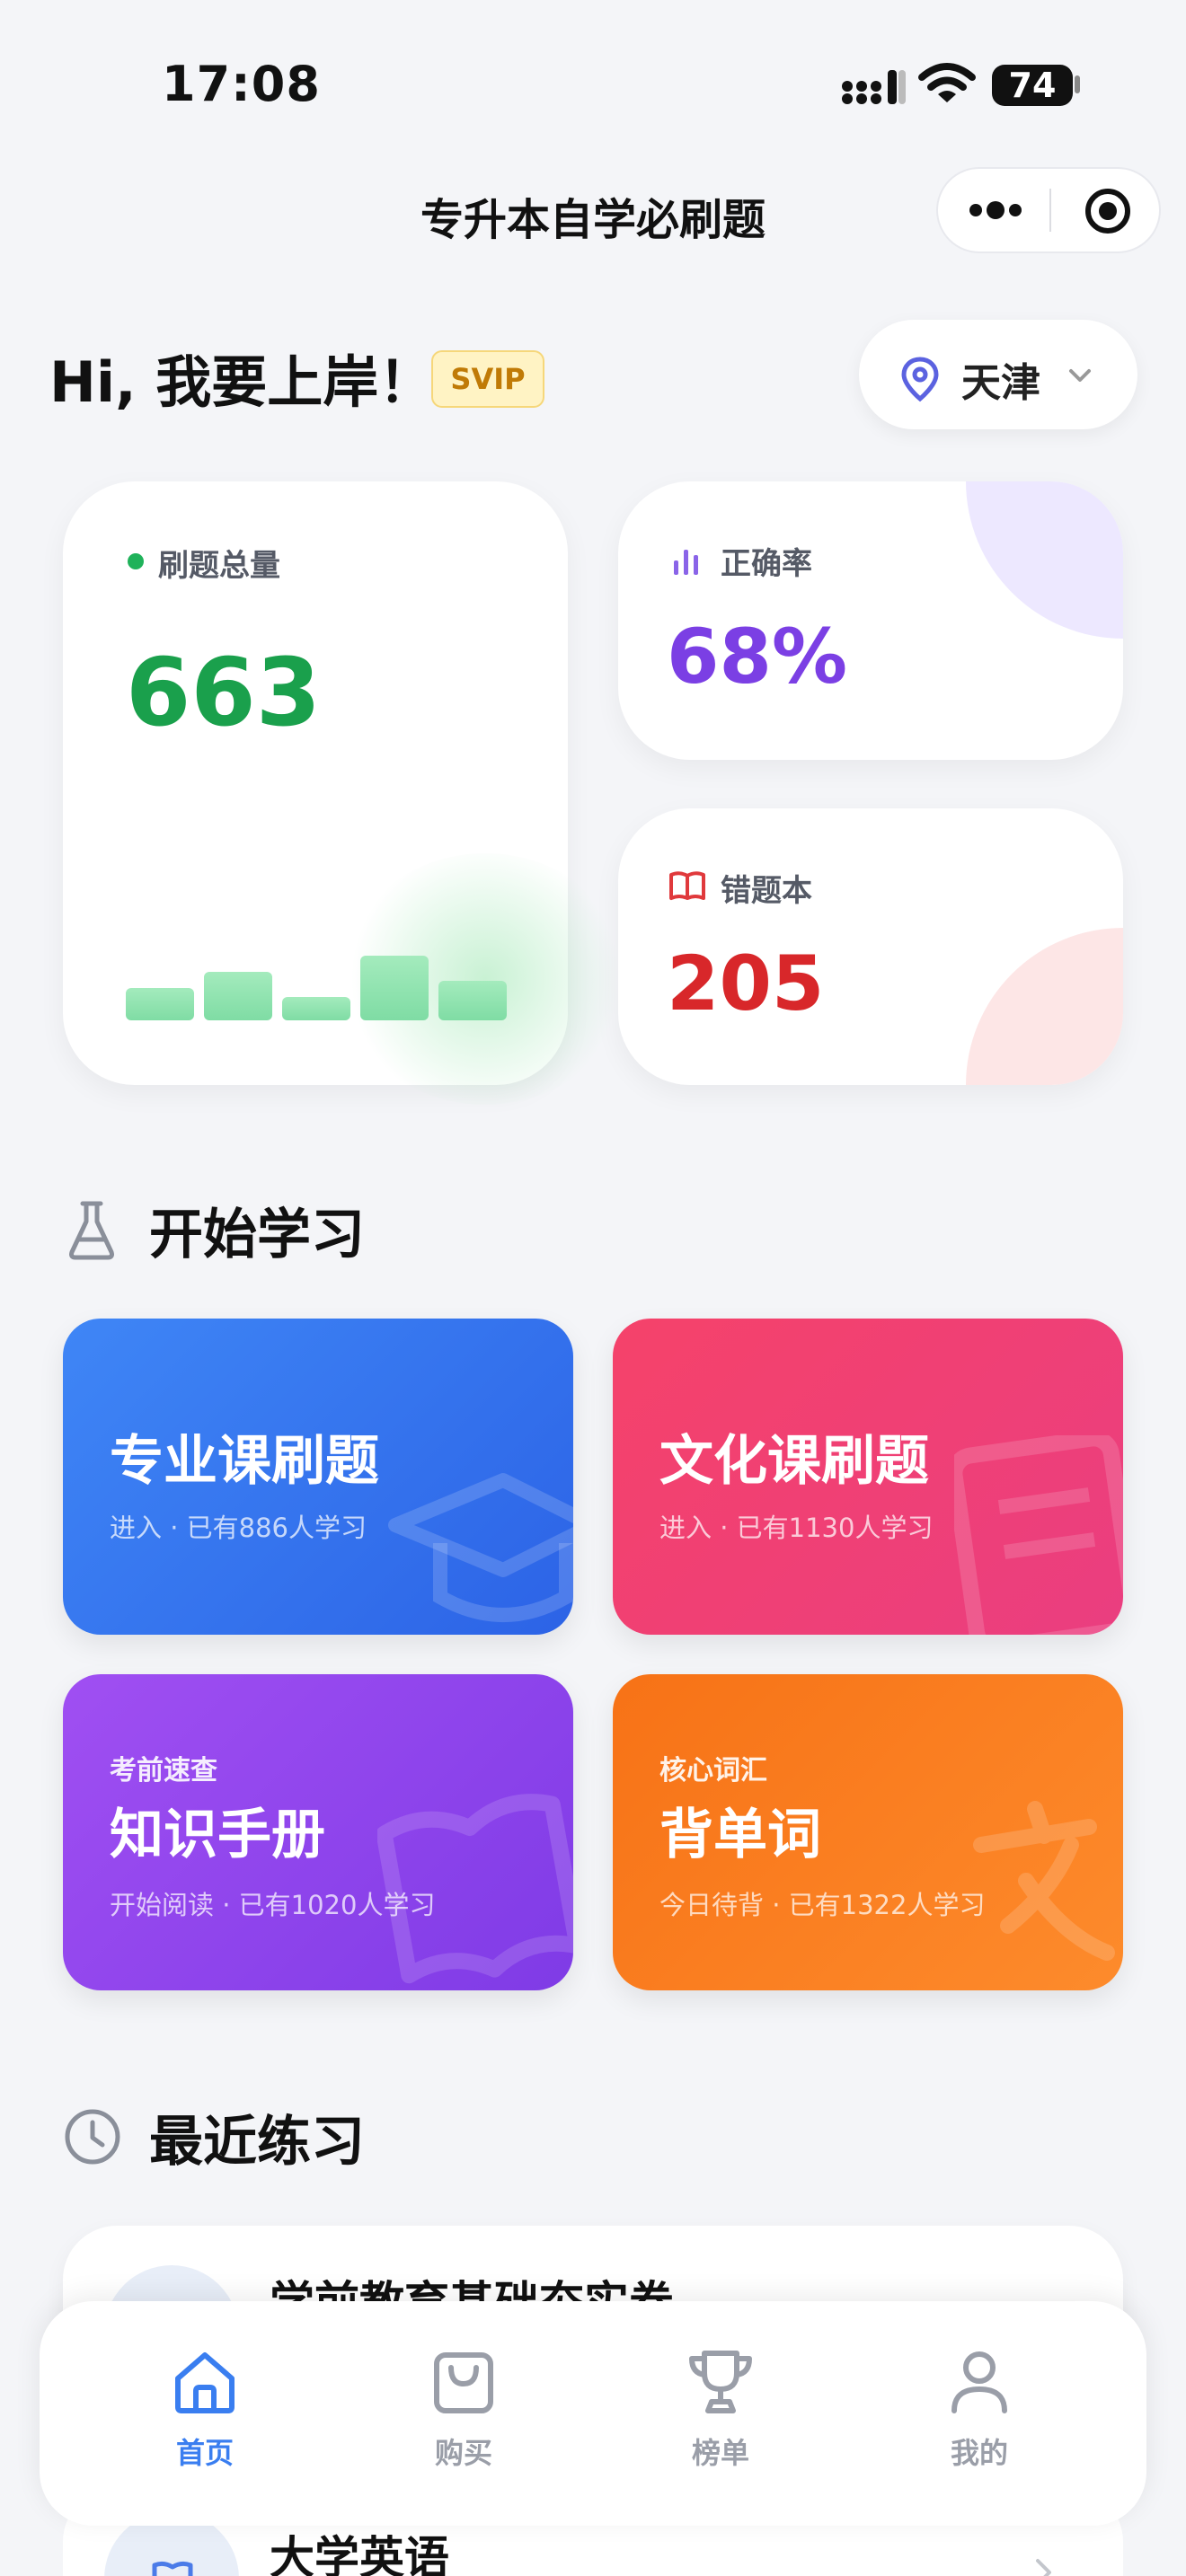 The image size is (1186, 2576). Describe the element at coordinates (995, 210) in the screenshot. I see `more-icon` at that location.